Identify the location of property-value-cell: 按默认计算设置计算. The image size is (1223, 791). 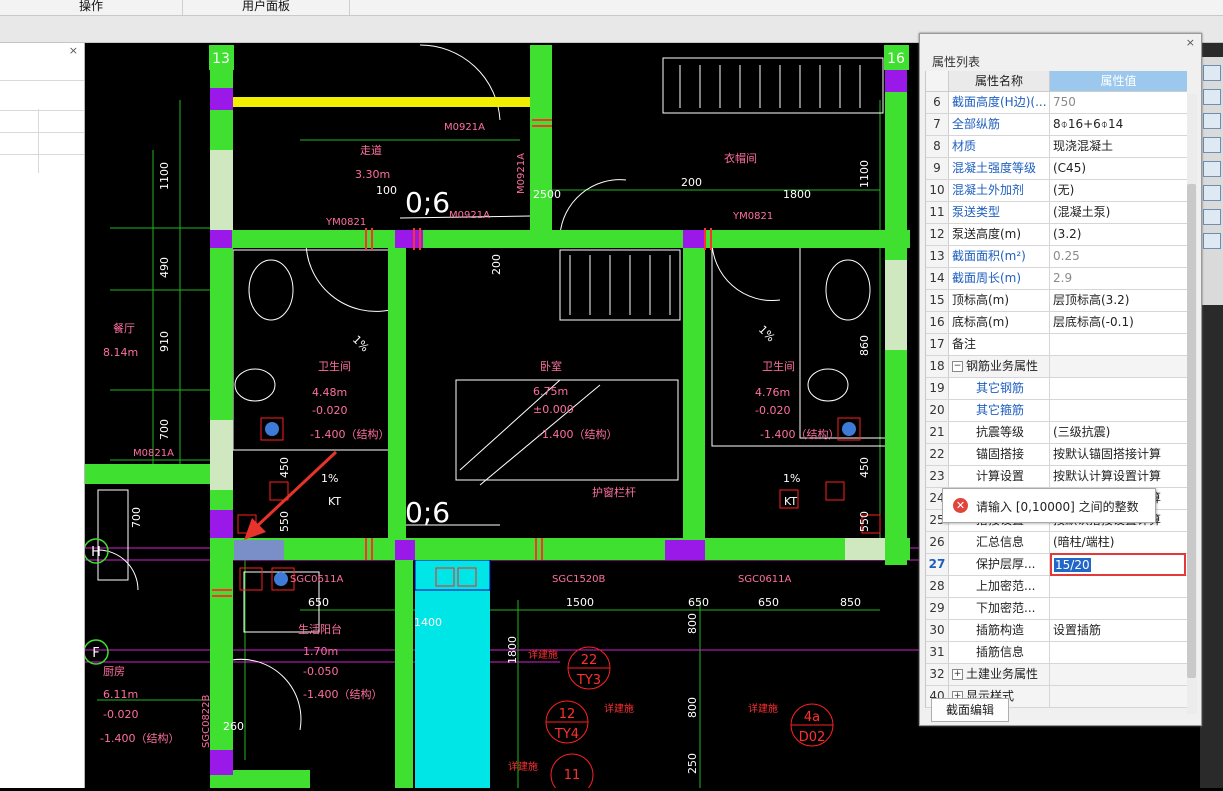
(1118, 476).